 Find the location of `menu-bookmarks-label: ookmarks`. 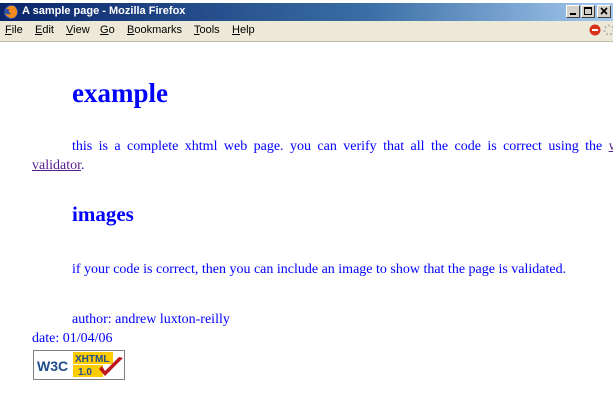

menu-bookmarks-label: ookmarks is located at coordinates (158, 30).